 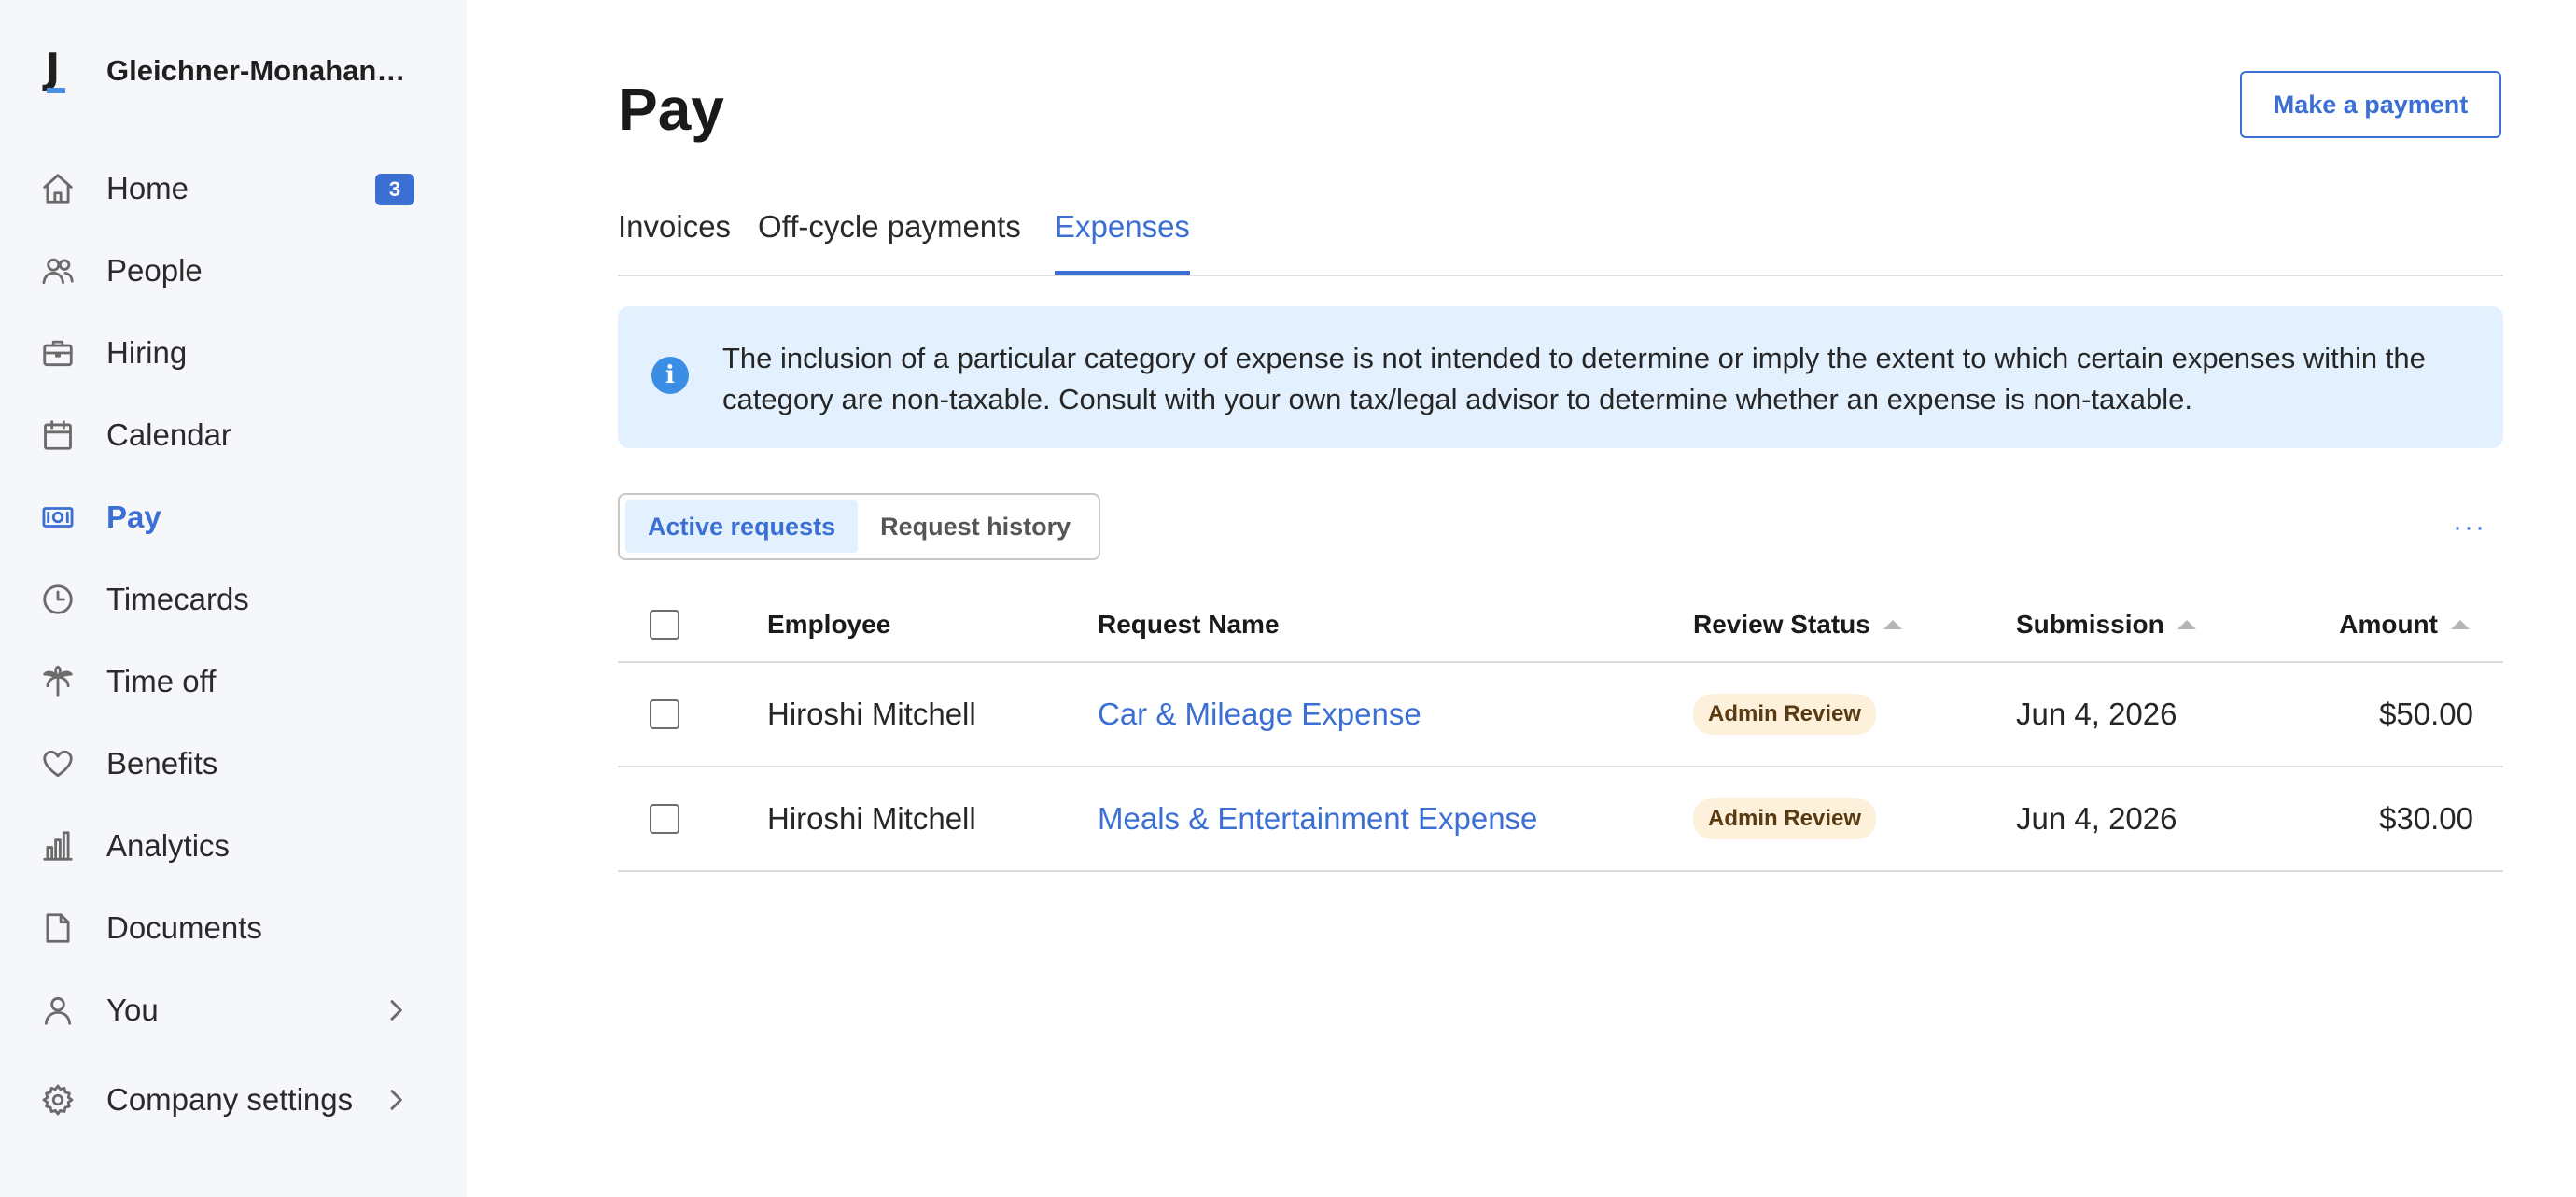 What do you see at coordinates (162, 763) in the screenshot?
I see `sidebar-item-label: Benefits` at bounding box center [162, 763].